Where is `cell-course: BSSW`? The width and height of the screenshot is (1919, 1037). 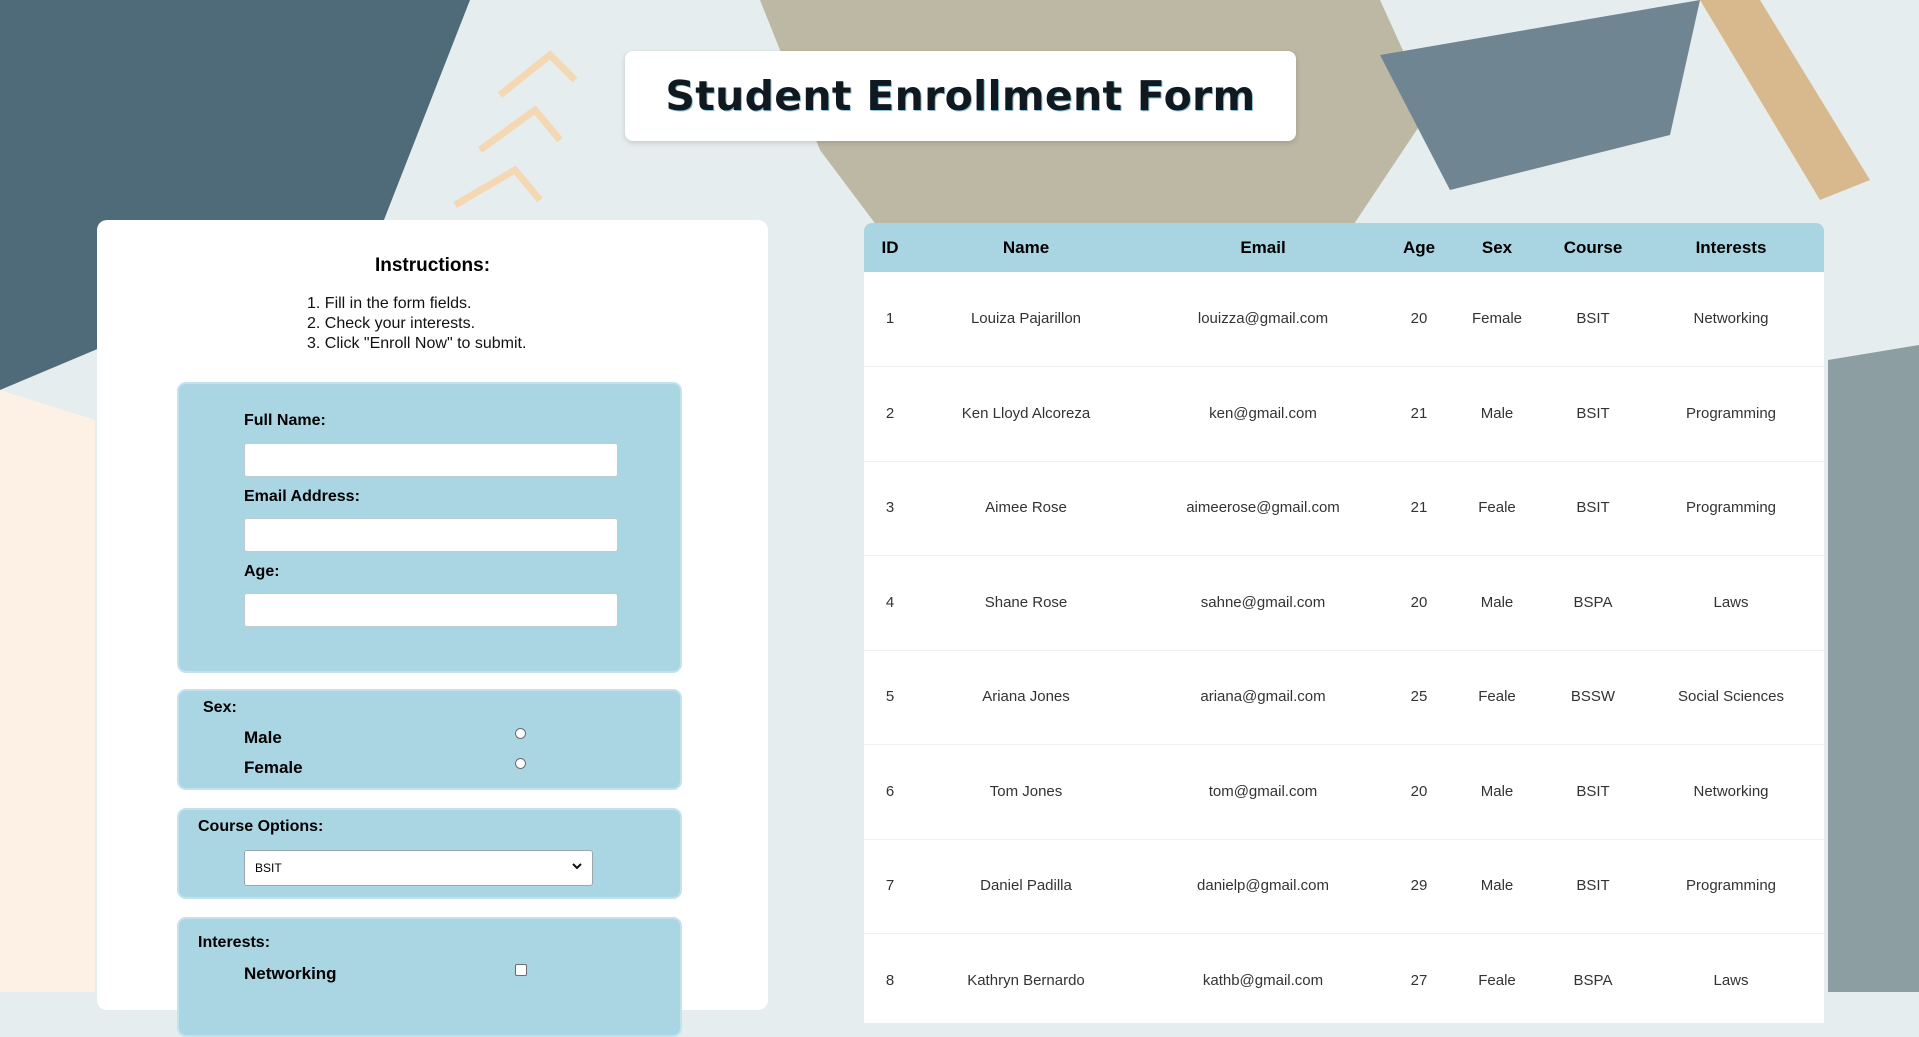 cell-course: BSSW is located at coordinates (1593, 696).